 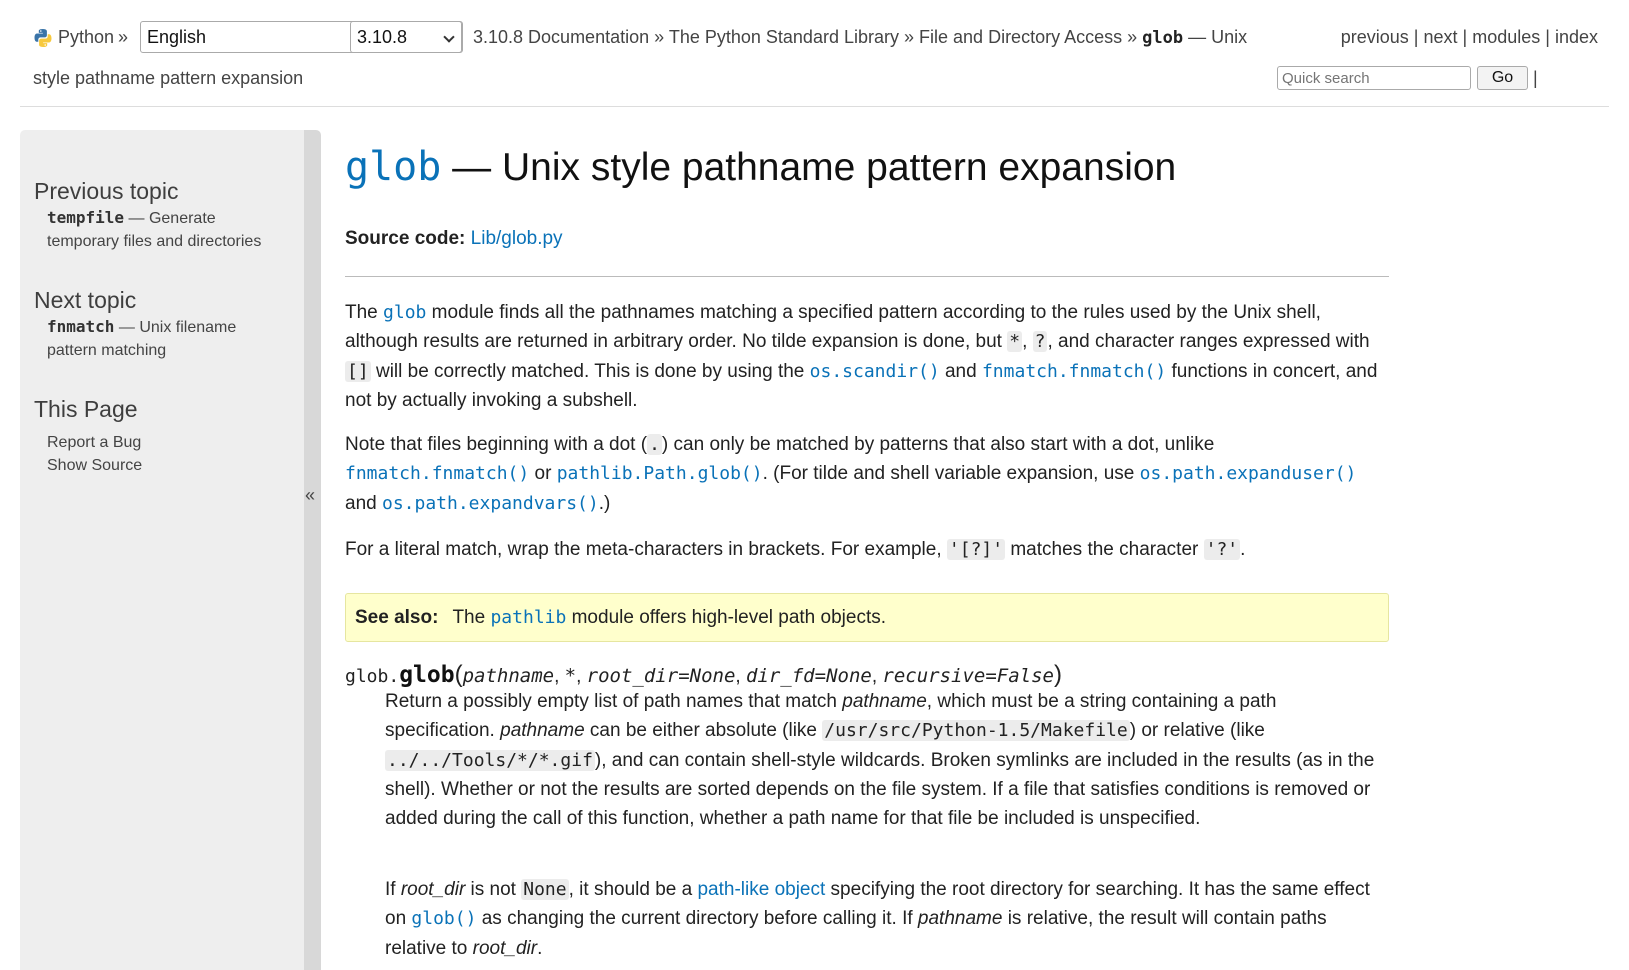 I want to click on code: glob(), so click(x=444, y=919).